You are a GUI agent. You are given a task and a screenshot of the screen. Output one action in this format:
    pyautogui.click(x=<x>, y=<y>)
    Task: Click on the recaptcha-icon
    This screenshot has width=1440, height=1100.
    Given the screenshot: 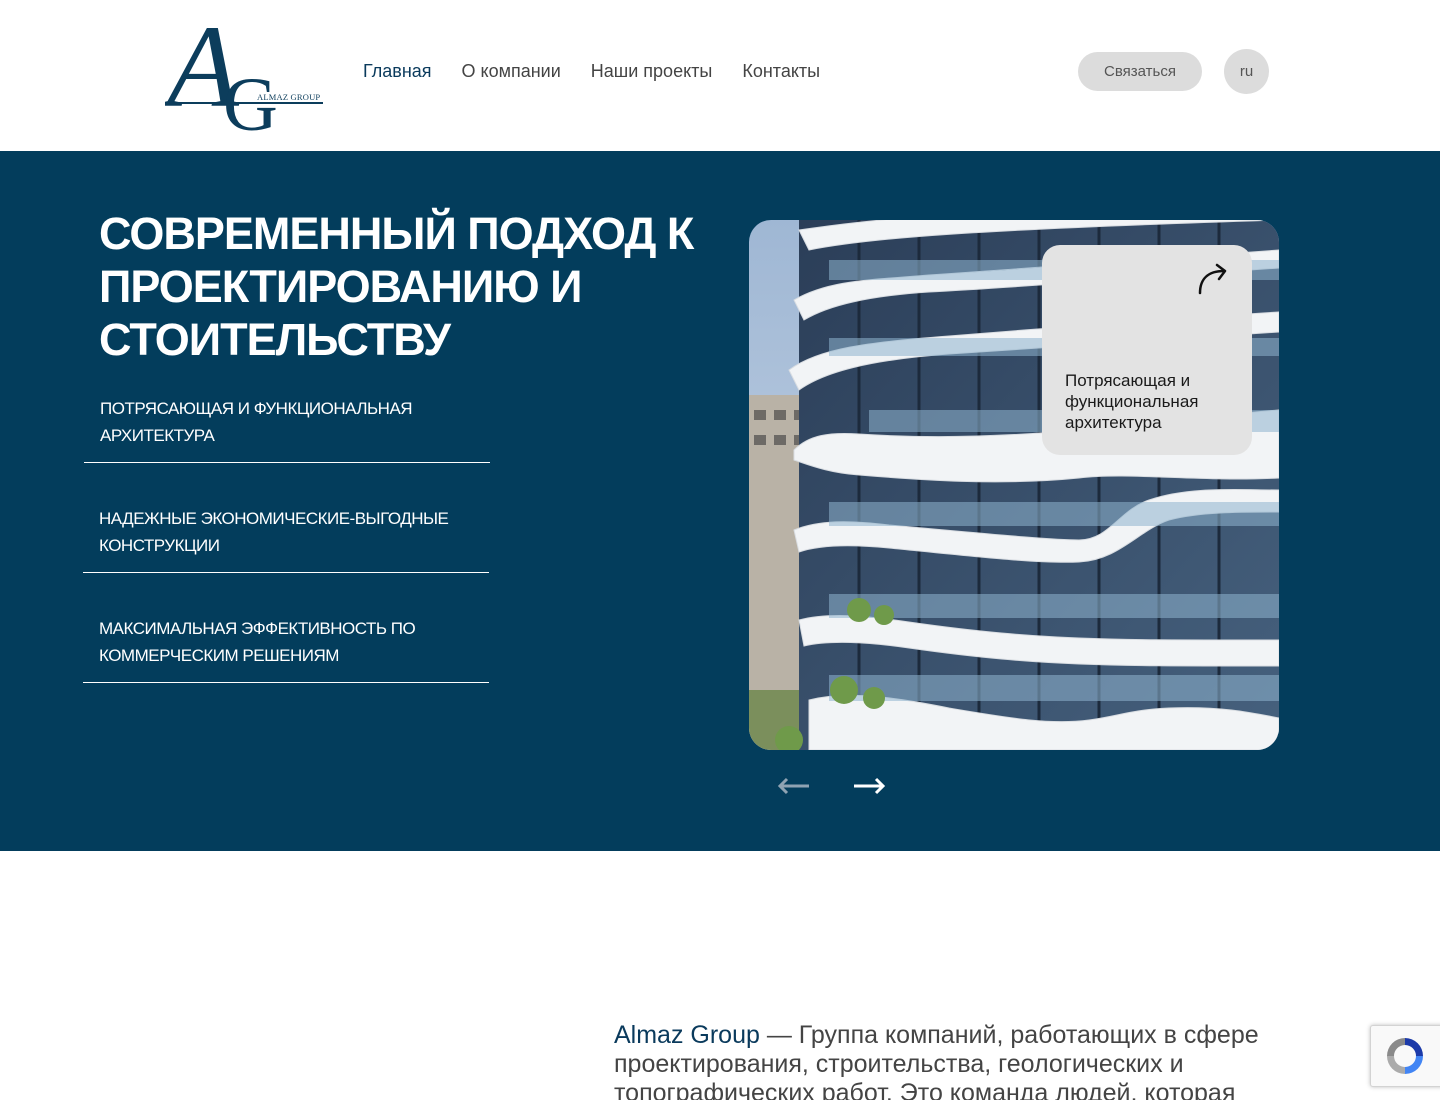 What is the action you would take?
    pyautogui.click(x=1405, y=1056)
    